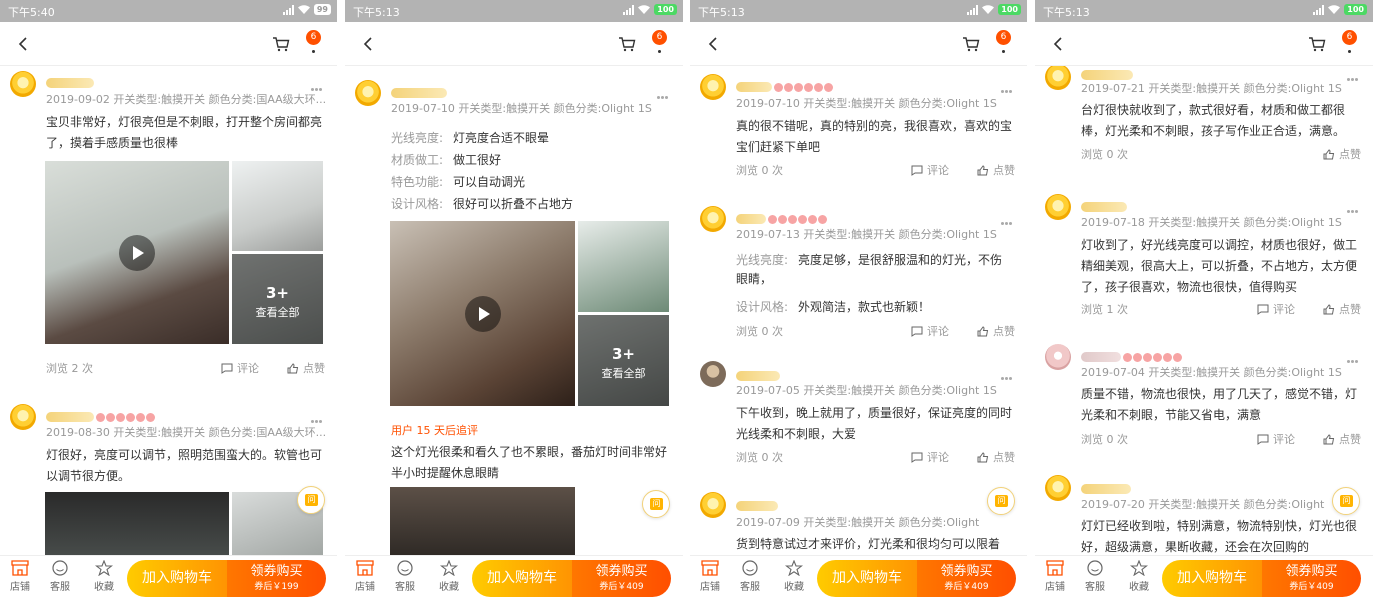  I want to click on review-text: 质量不错，物流也很快，用了几天了，感觉不错，灯光柔和不刺眼，节能又省电，满意, so click(1219, 404).